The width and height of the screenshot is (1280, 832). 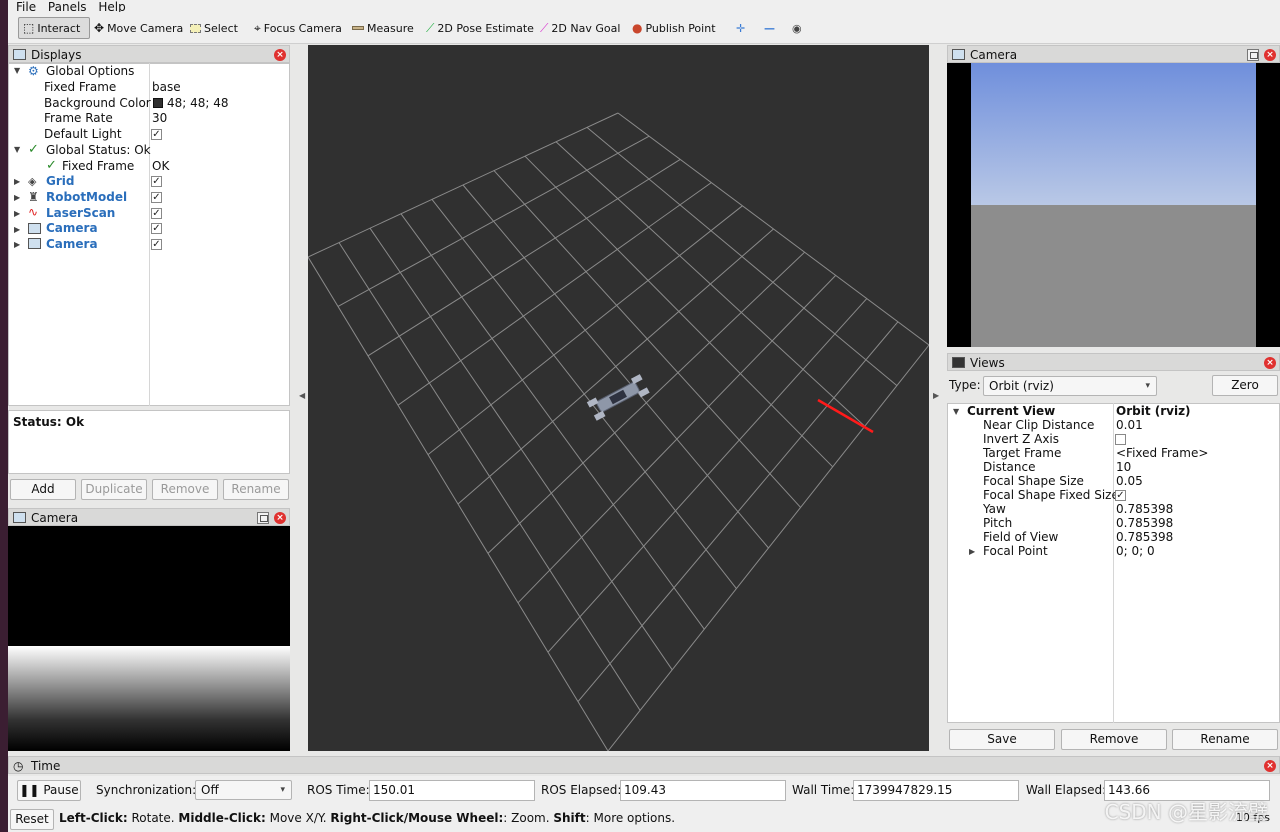 What do you see at coordinates (98, 150) in the screenshot?
I see `global-status-label: Global Status: Ok` at bounding box center [98, 150].